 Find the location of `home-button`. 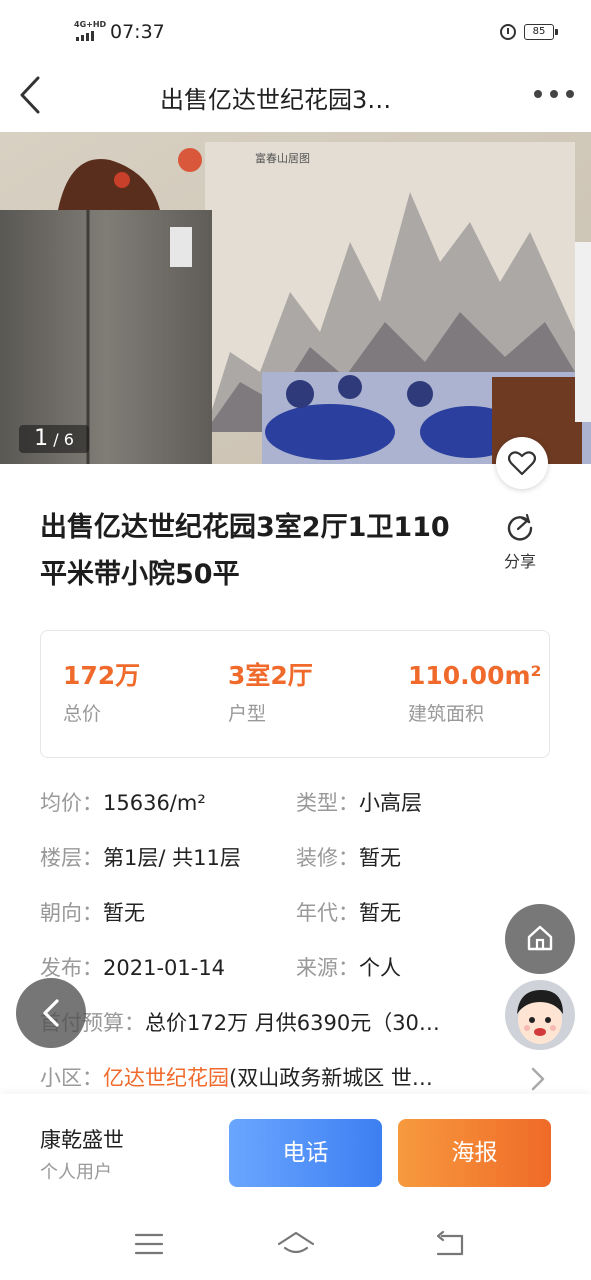

home-button is located at coordinates (540, 939).